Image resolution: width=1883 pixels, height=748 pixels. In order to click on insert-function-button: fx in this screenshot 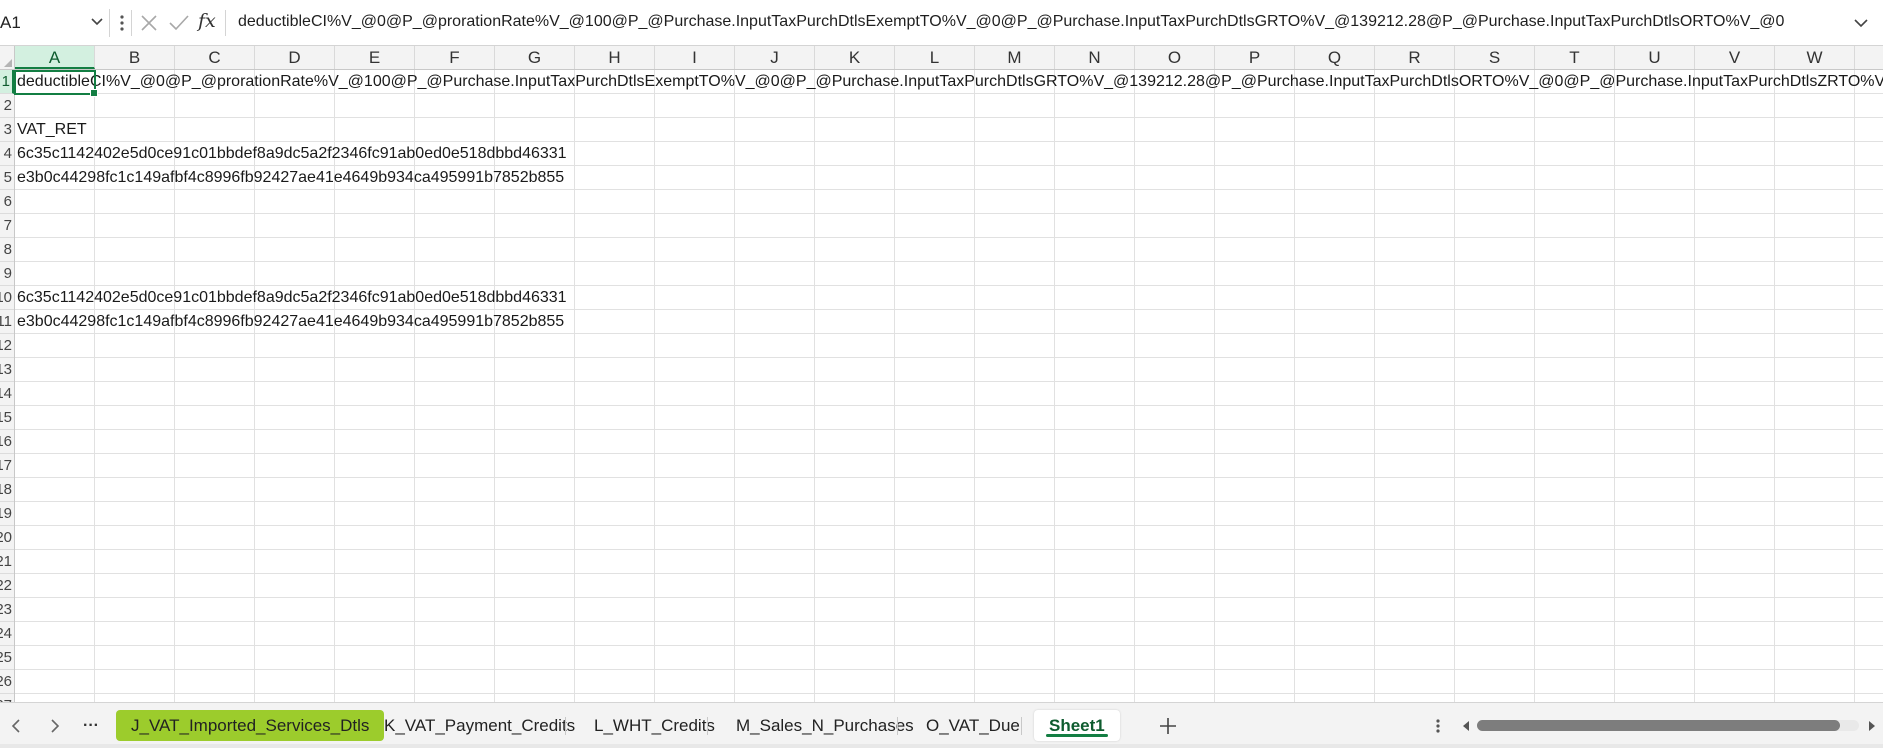, I will do `click(207, 21)`.